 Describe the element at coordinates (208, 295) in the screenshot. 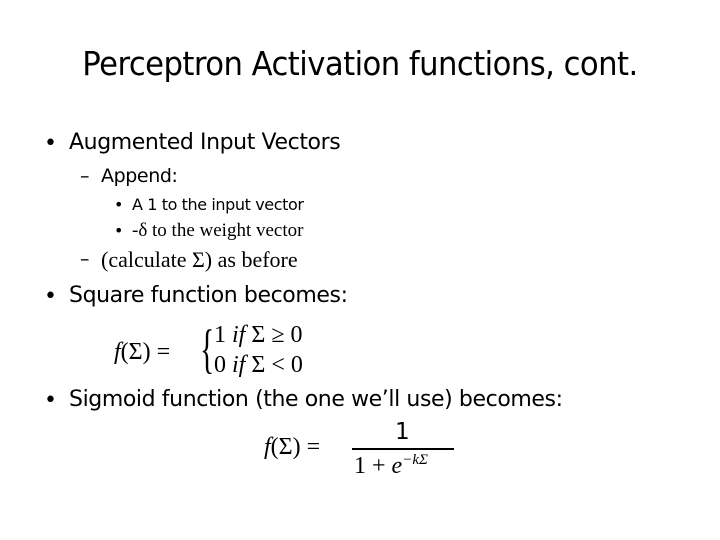

I see `bullet-square-function: Square function becomes:` at that location.